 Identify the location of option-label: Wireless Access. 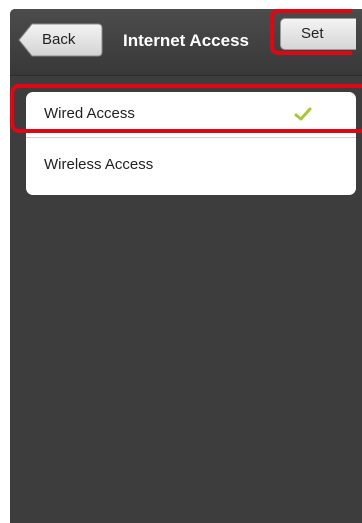
(99, 164).